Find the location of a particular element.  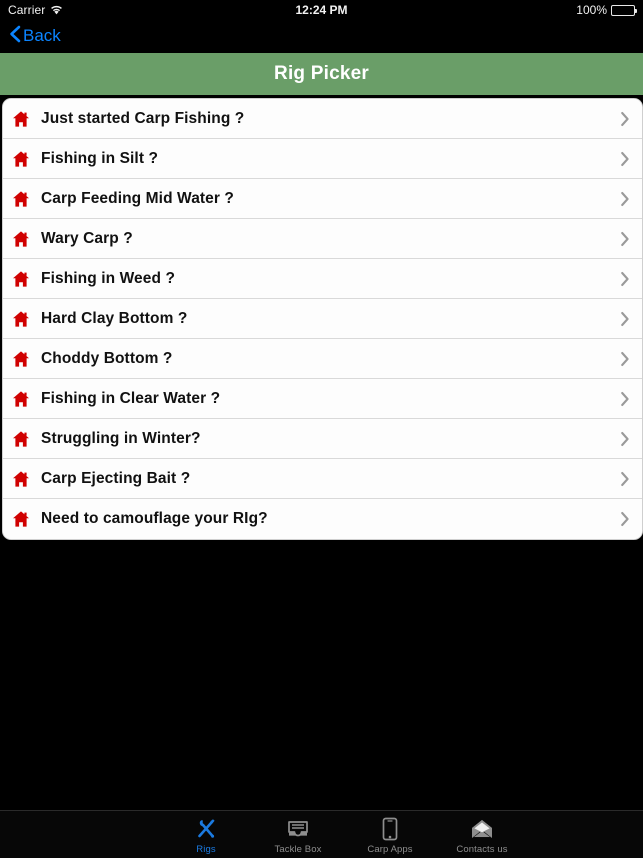

list-item: Hard Clay Bottom ? is located at coordinates (322, 319).